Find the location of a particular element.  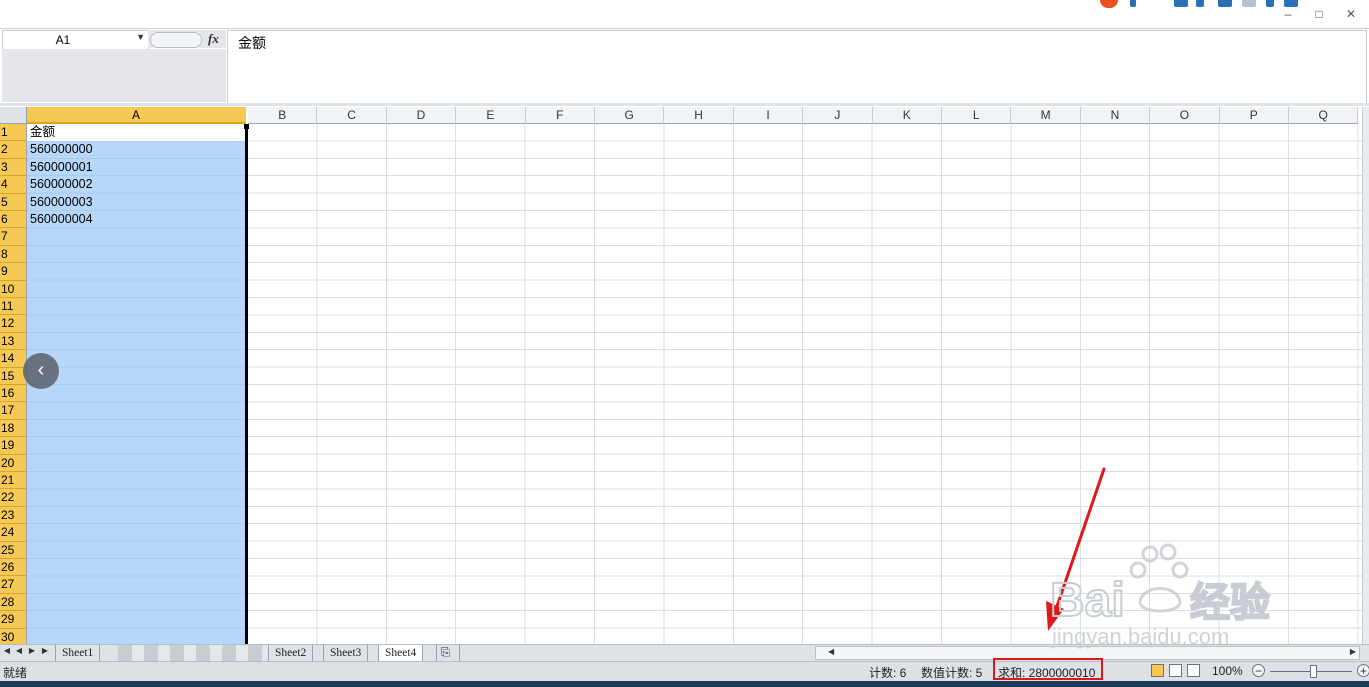

cell-a1: 金额 is located at coordinates (42, 132).